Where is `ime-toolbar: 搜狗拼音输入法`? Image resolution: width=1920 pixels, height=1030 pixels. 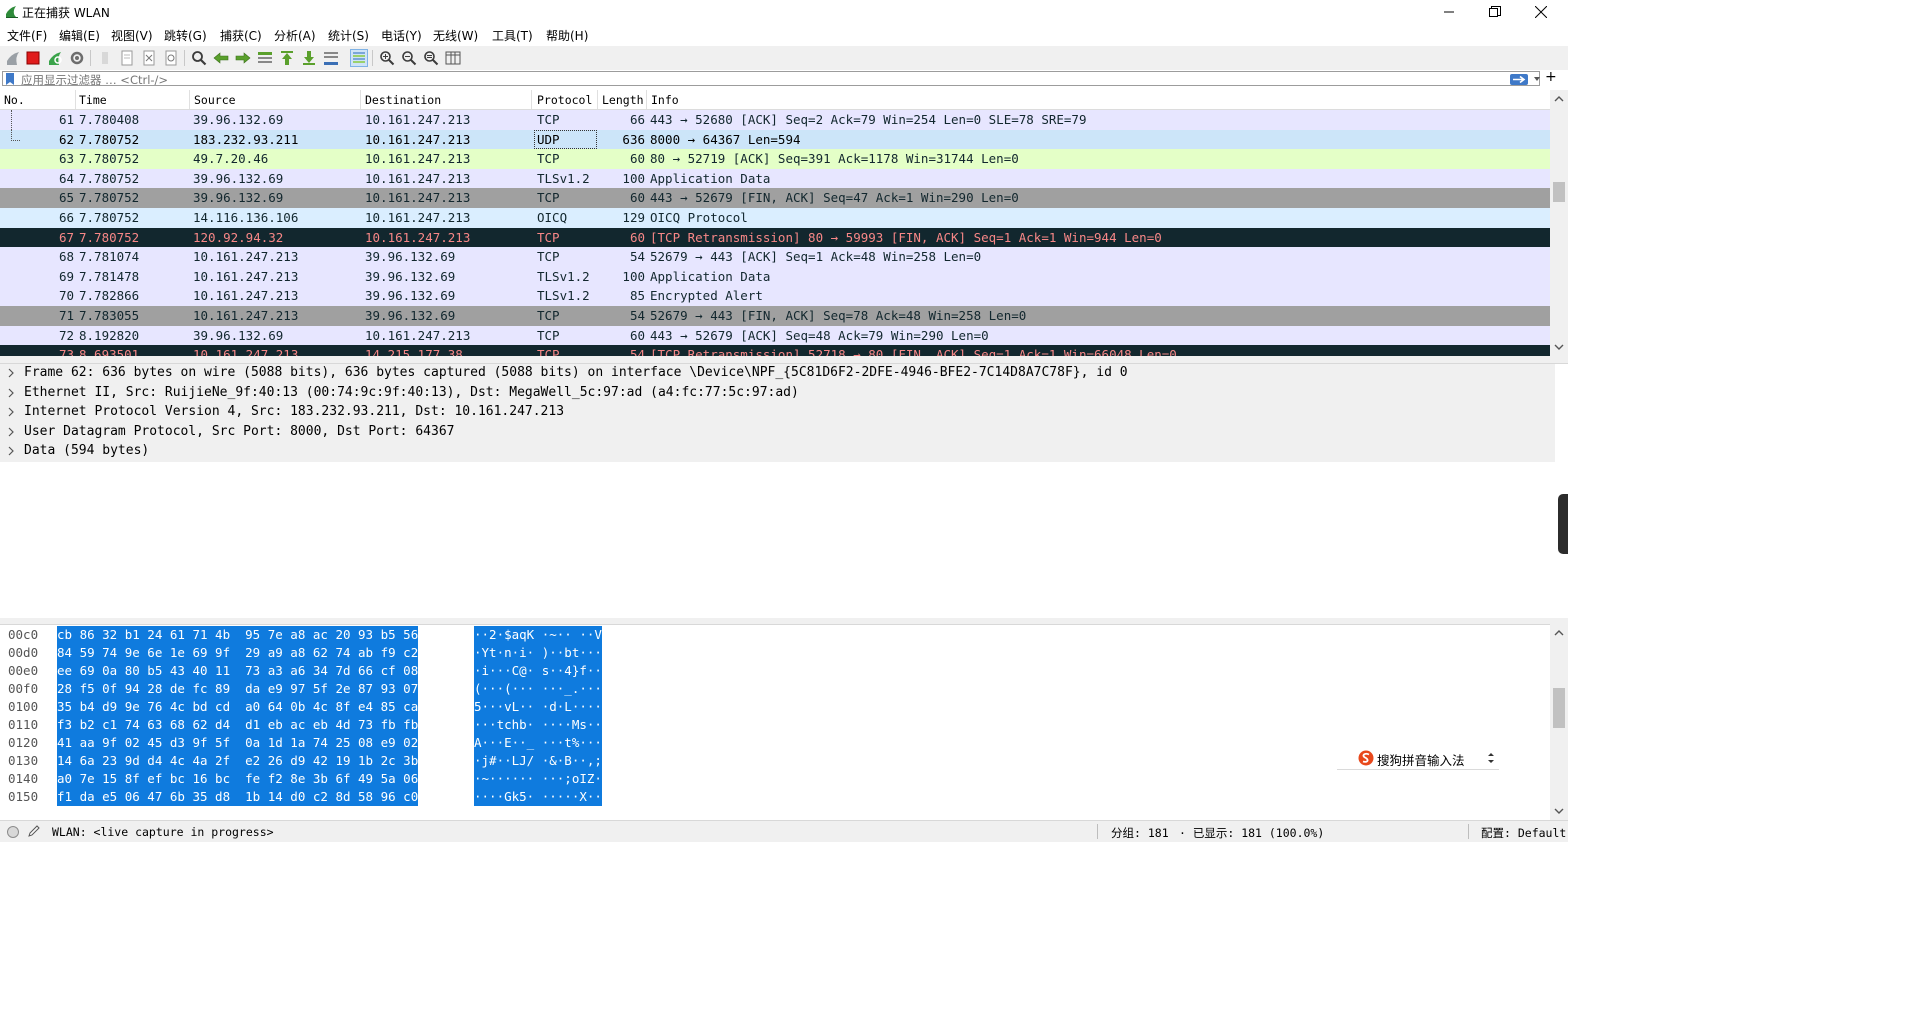
ime-toolbar: 搜狗拼音输入法 is located at coordinates (1418, 758).